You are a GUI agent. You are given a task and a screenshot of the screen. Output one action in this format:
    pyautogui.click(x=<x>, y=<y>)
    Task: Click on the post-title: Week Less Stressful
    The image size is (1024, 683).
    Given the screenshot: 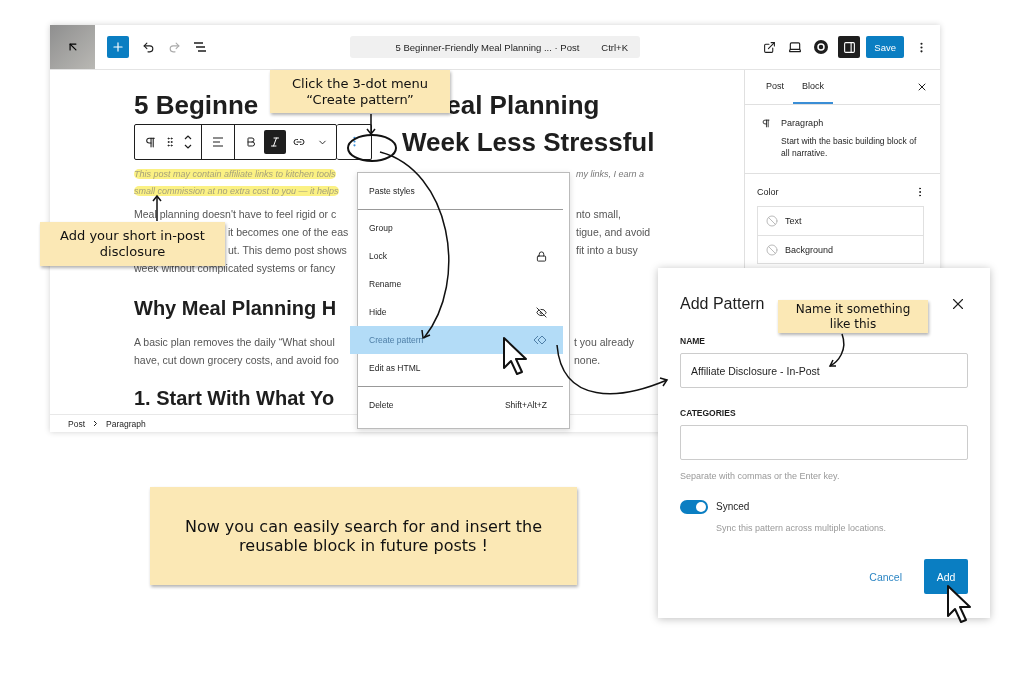 What is the action you would take?
    pyautogui.click(x=528, y=142)
    